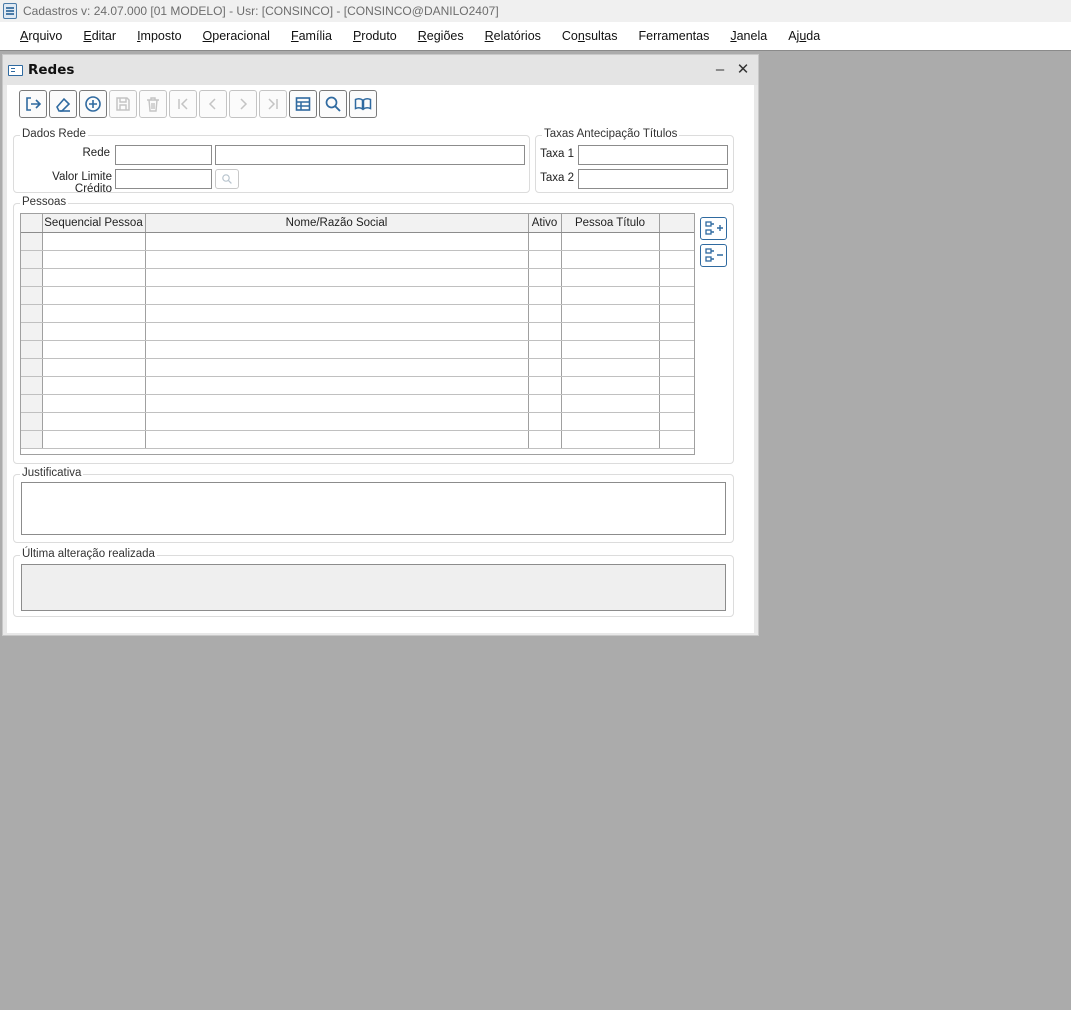  What do you see at coordinates (123, 104) in the screenshot?
I see `save-button` at bounding box center [123, 104].